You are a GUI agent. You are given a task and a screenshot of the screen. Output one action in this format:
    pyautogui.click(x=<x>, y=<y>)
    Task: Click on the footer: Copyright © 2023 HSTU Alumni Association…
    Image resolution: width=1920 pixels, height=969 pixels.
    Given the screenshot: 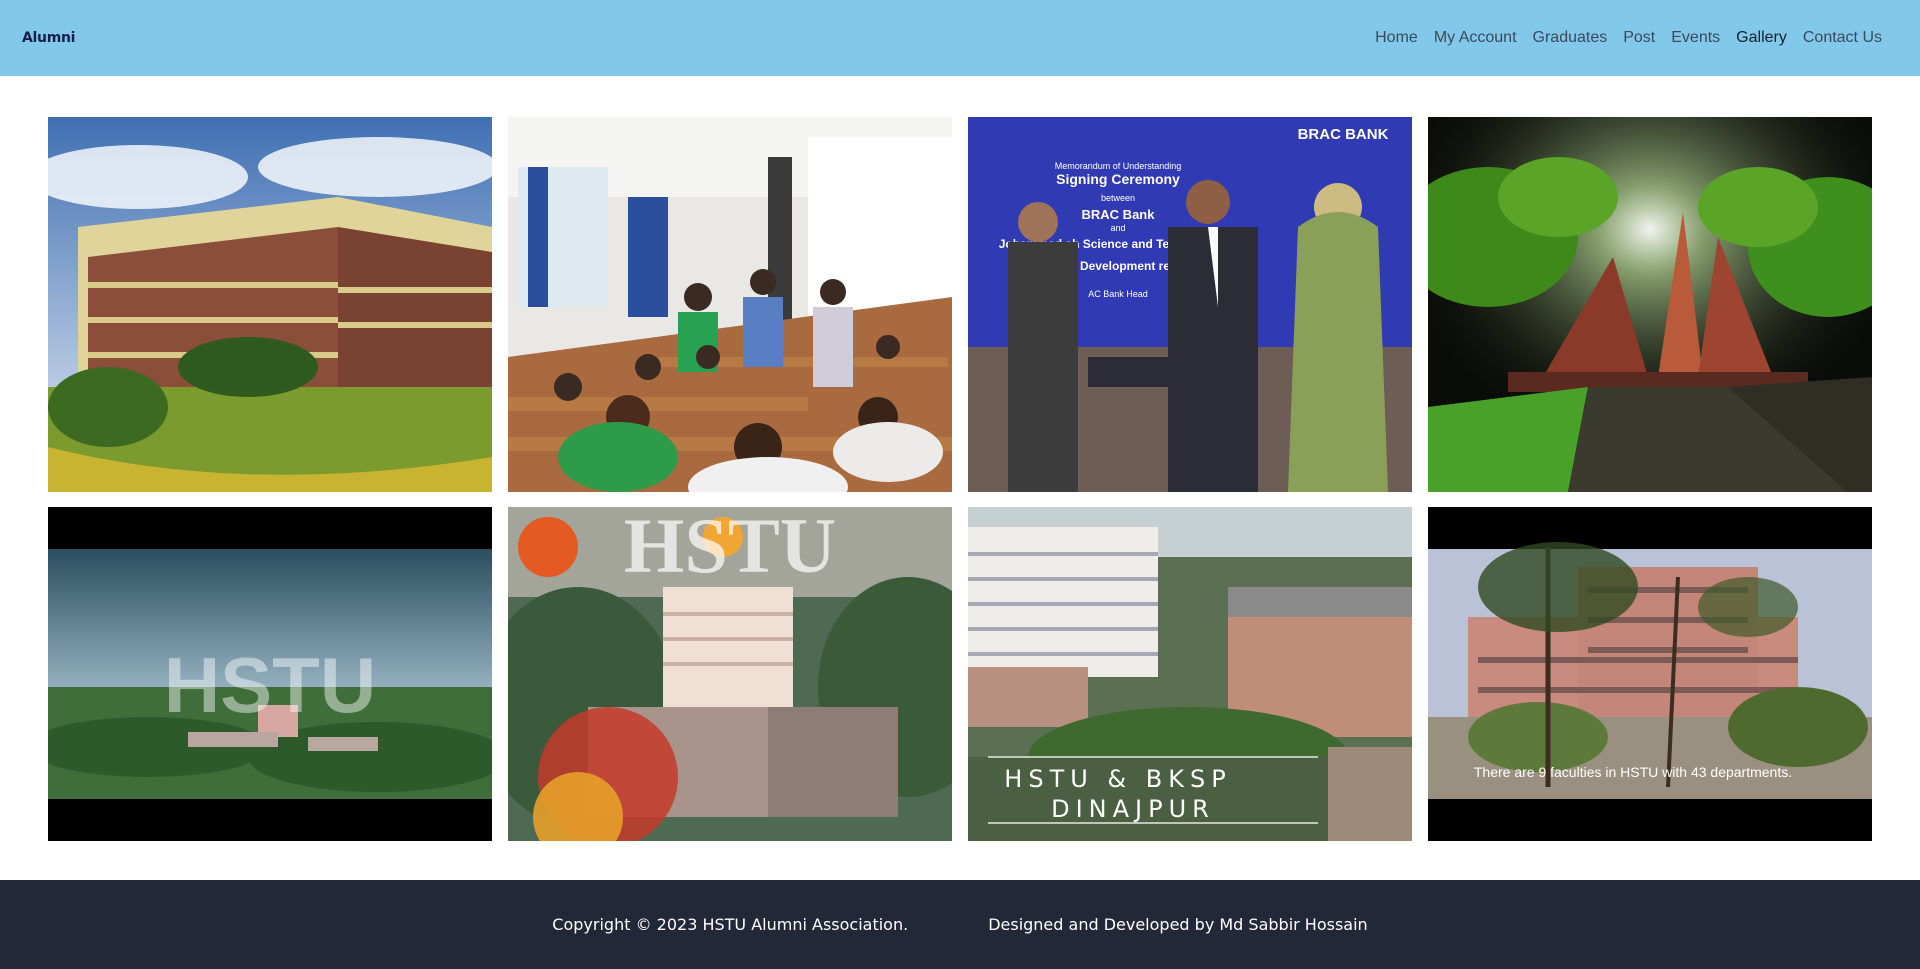 What is the action you would take?
    pyautogui.click(x=960, y=924)
    